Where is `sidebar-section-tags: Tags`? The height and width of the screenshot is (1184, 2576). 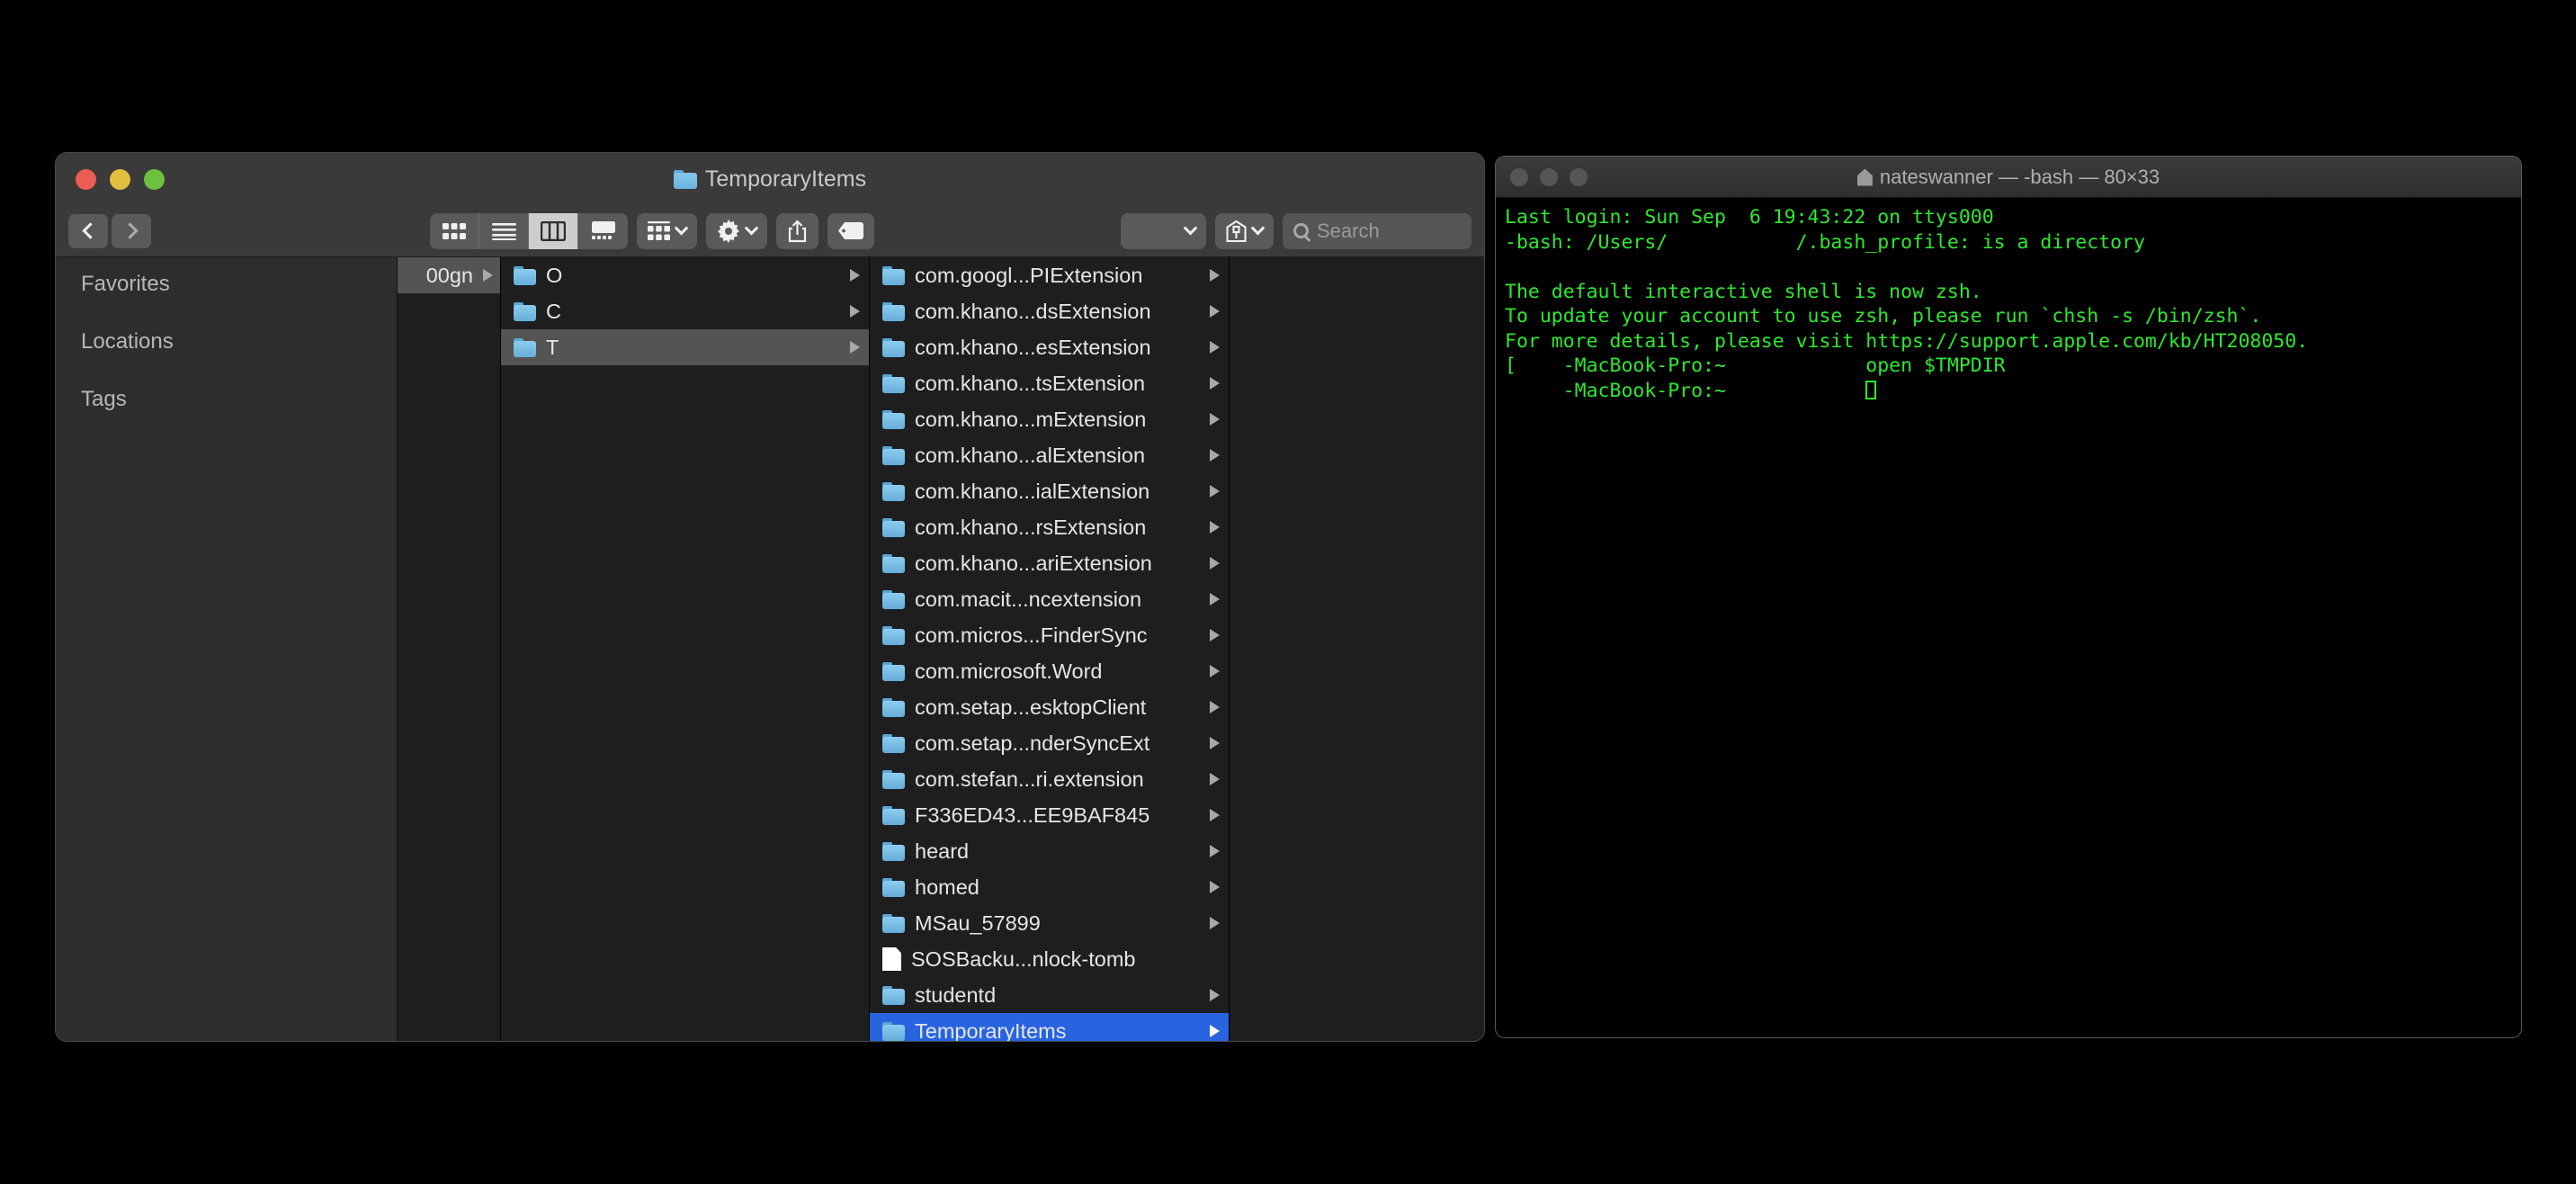 sidebar-section-tags: Tags is located at coordinates (226, 399).